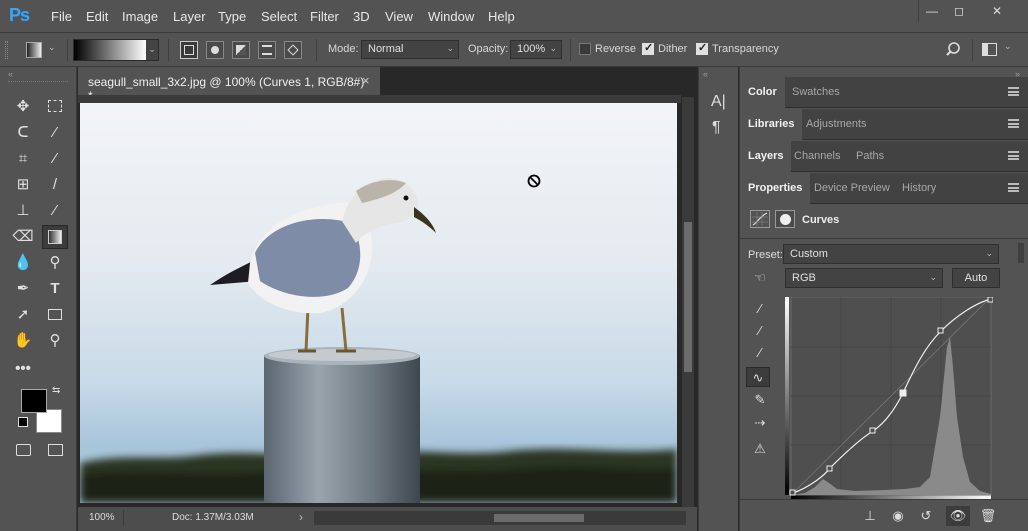 The image size is (1028, 531). What do you see at coordinates (976, 278) in the screenshot?
I see `auto-button: Auto` at bounding box center [976, 278].